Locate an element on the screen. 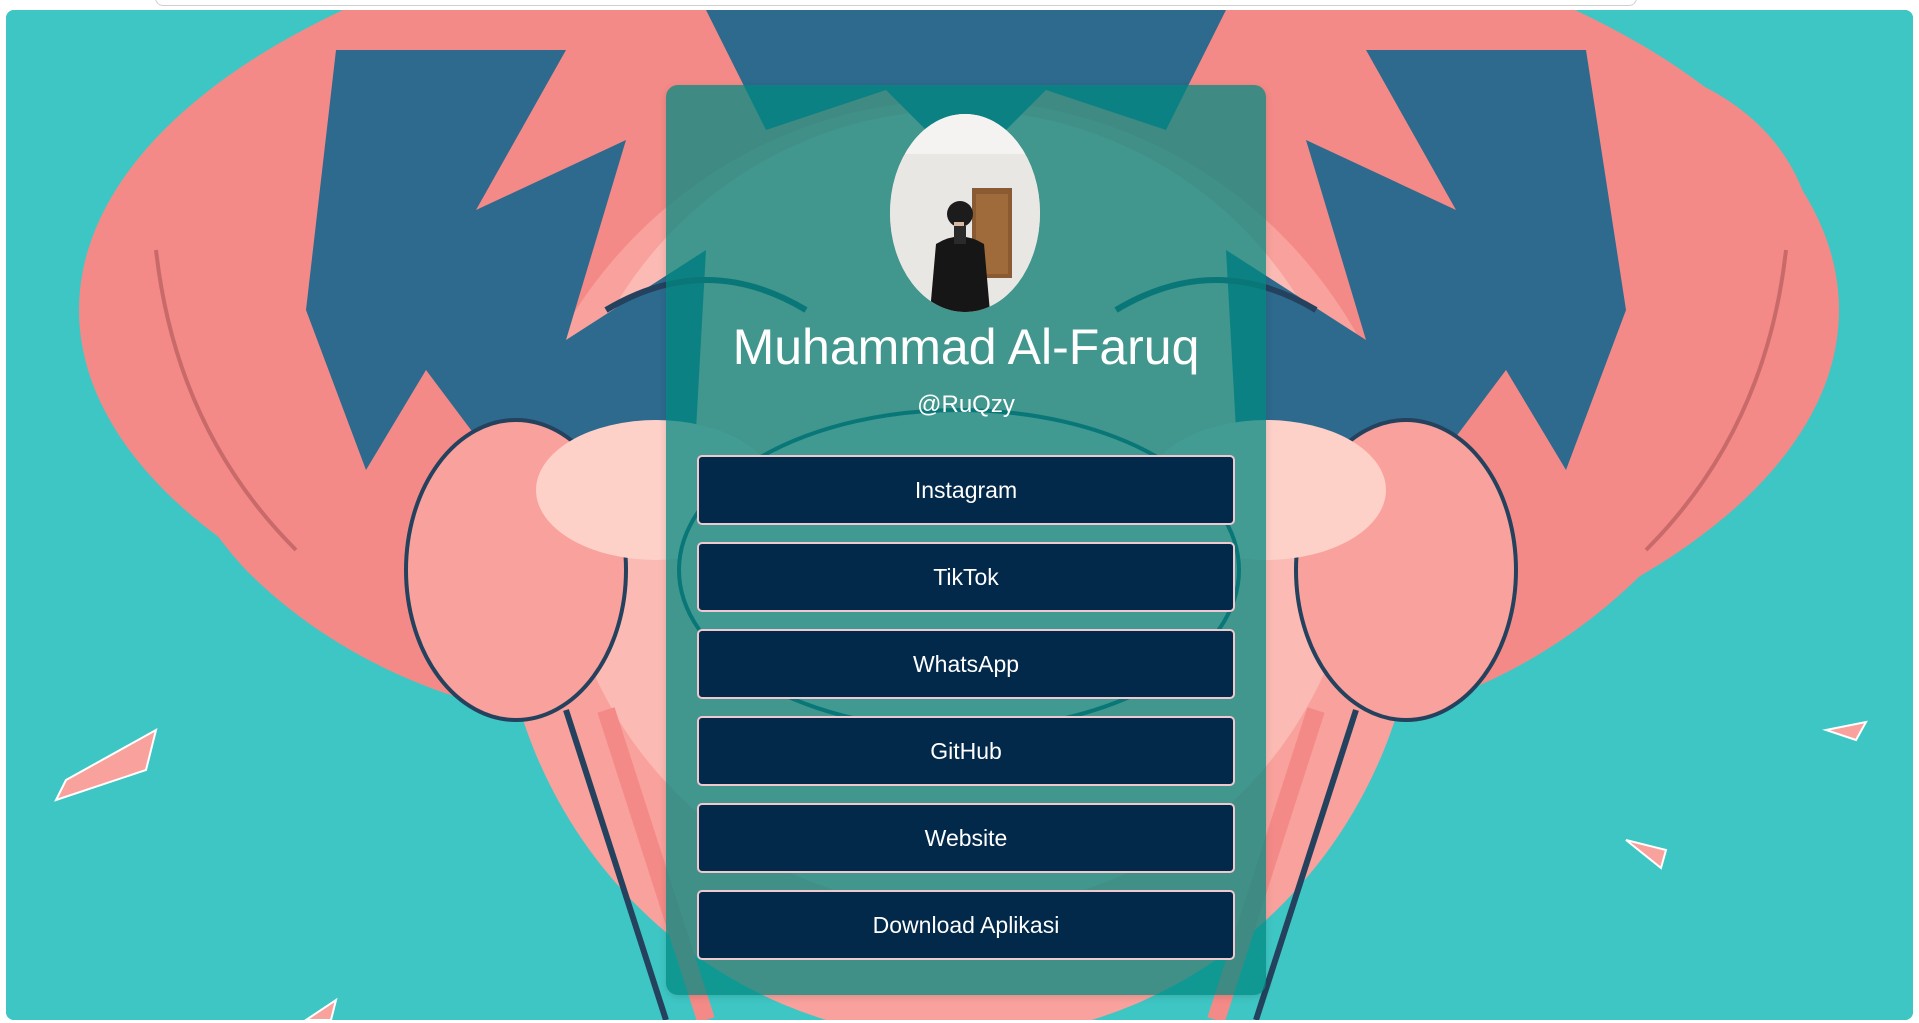 The height and width of the screenshot is (1023, 1919). avatar is located at coordinates (965, 213).